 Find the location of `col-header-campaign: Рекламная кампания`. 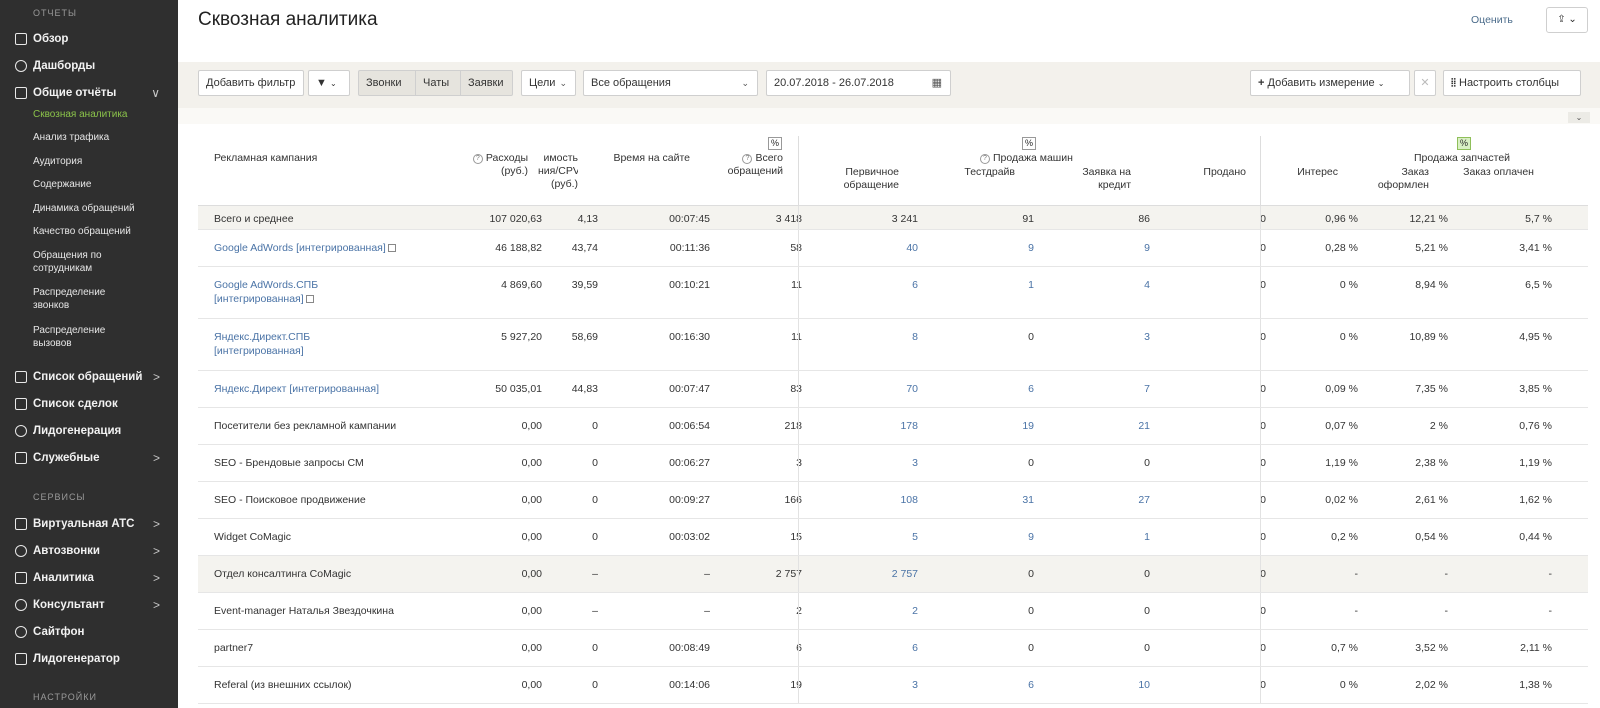

col-header-campaign: Рекламная кампания is located at coordinates (265, 158).